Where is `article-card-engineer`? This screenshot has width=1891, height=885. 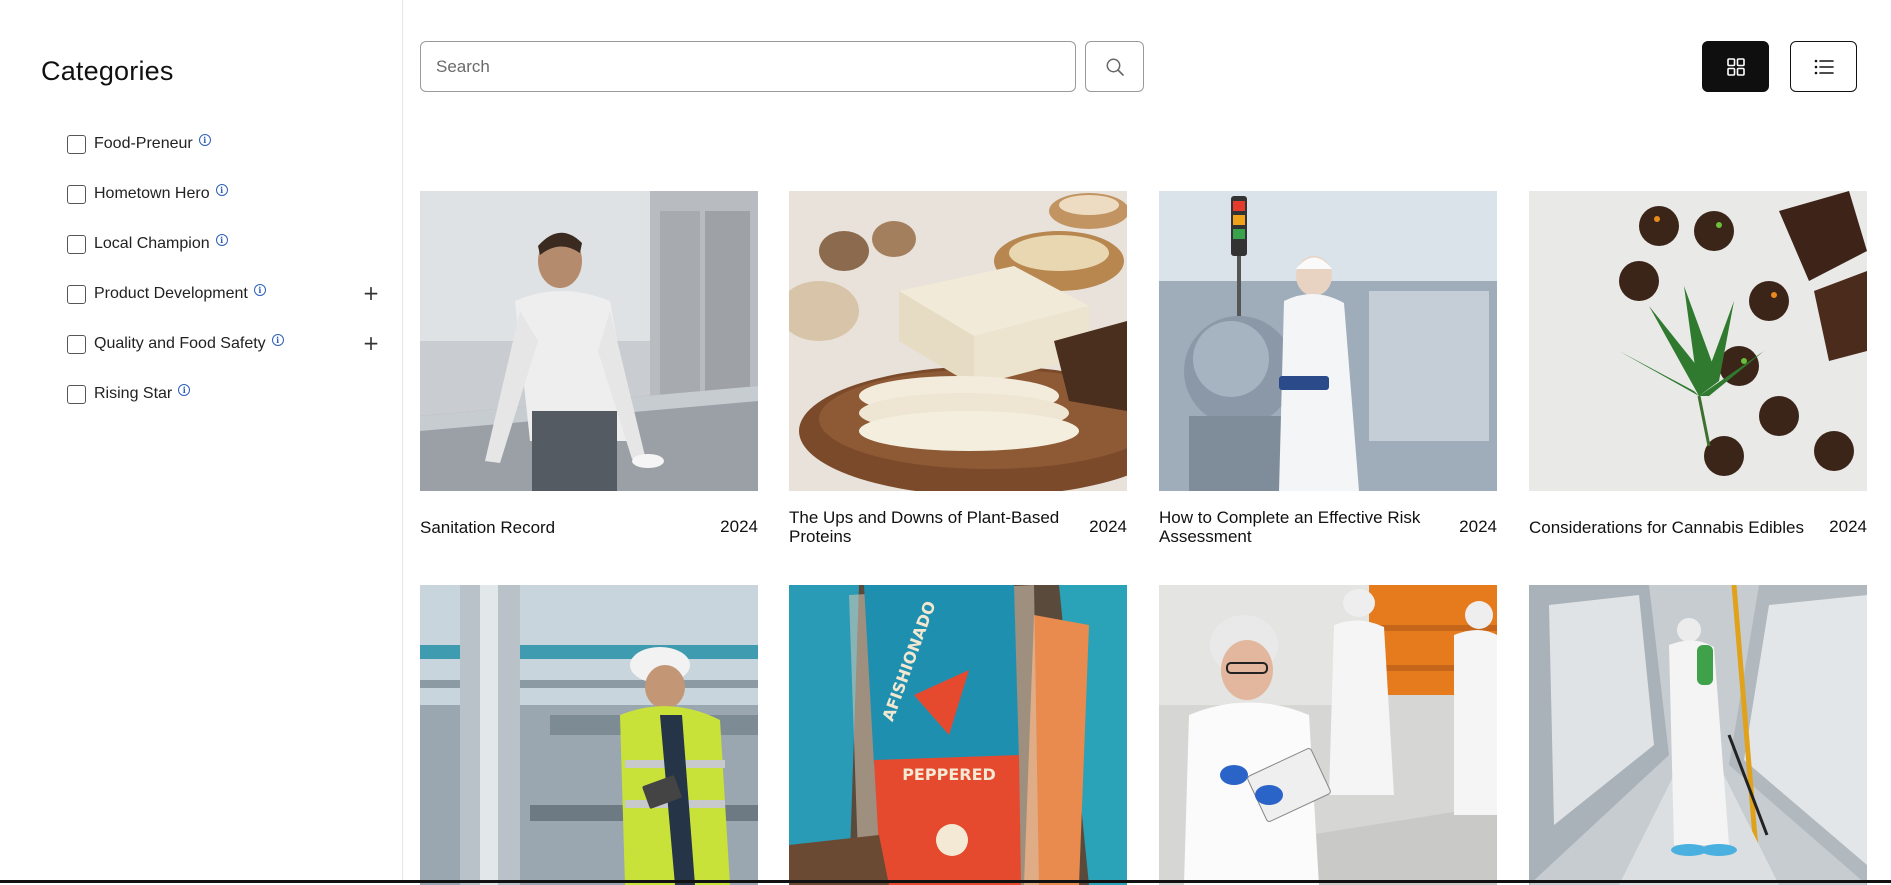
article-card-engineer is located at coordinates (589, 735).